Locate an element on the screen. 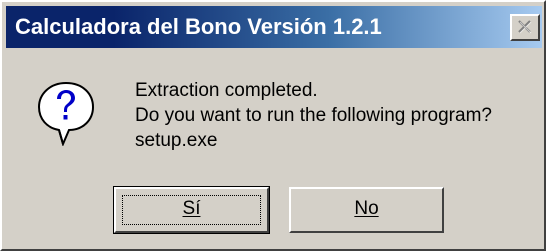 This screenshot has height=251, width=546. program-name: setup.exe is located at coordinates (176, 140).